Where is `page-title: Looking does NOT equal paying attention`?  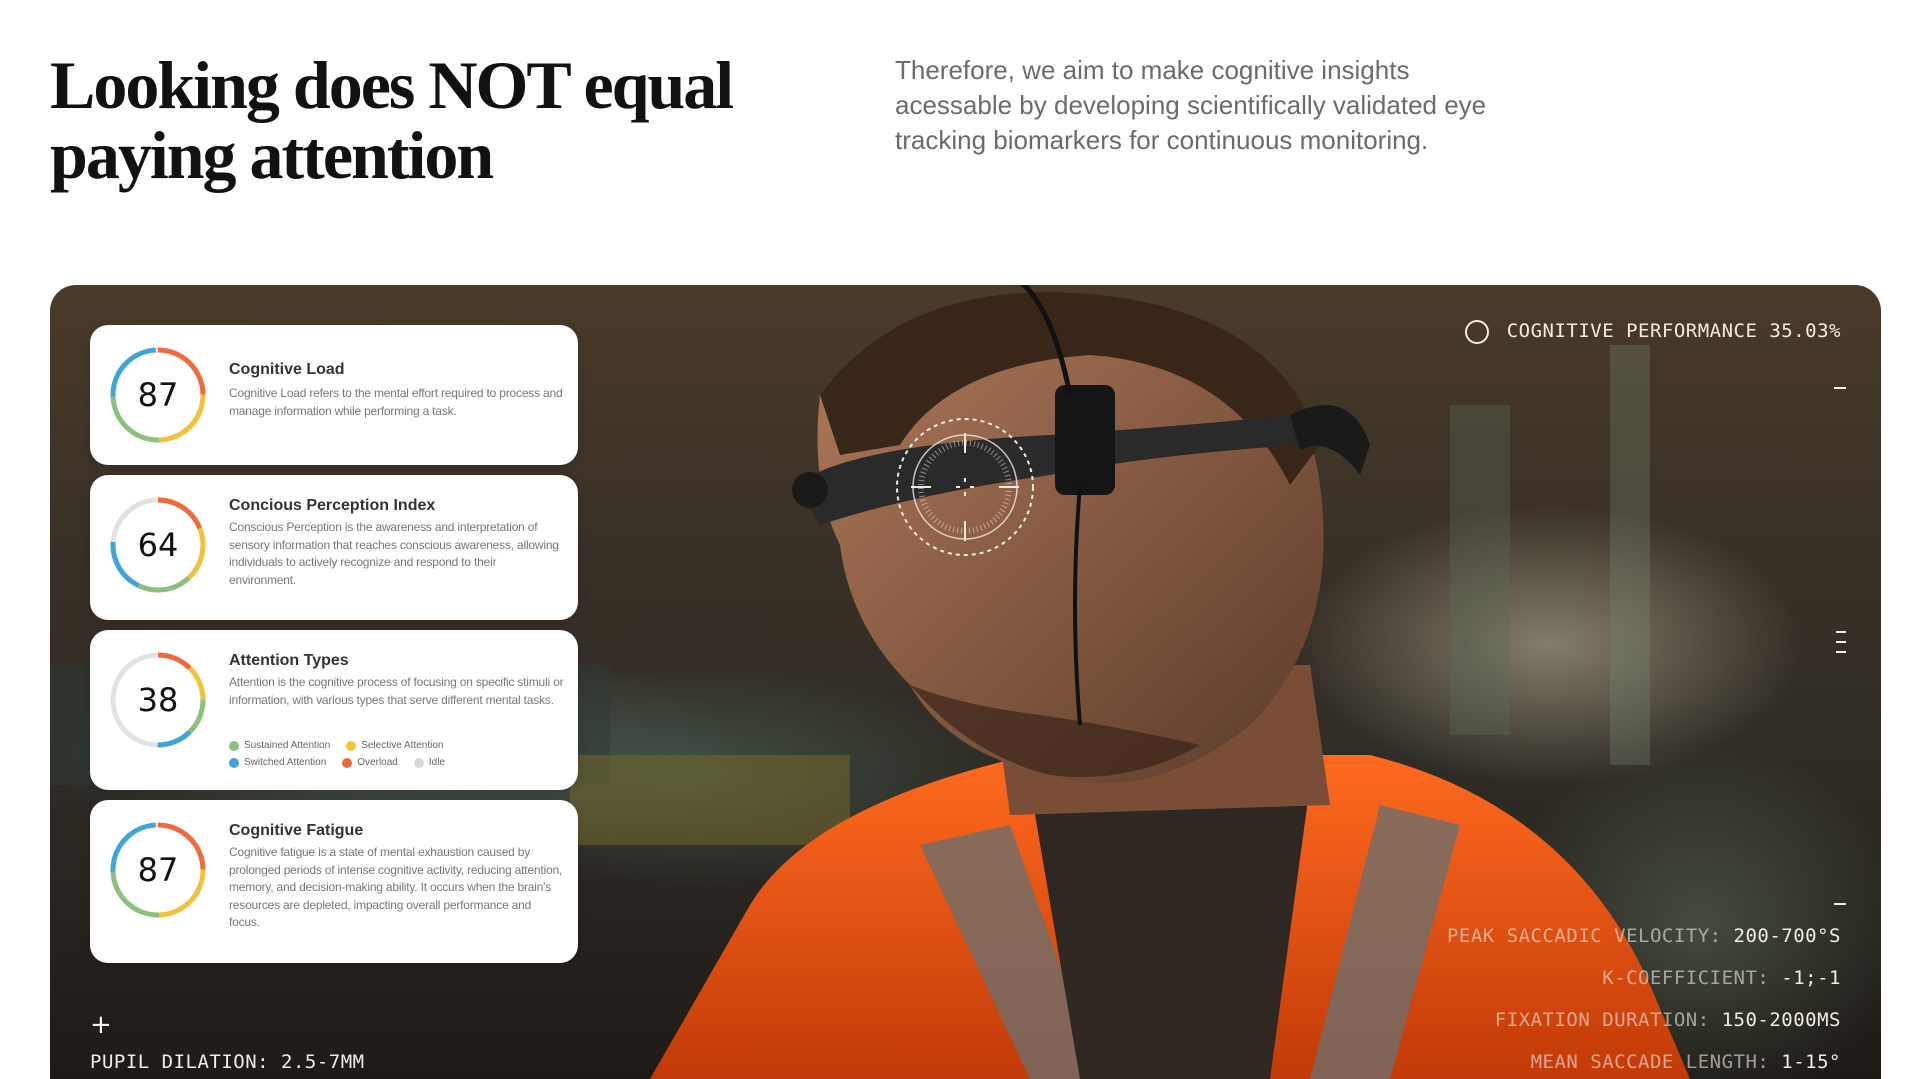 page-title: Looking does NOT equal paying attention is located at coordinates (410, 120).